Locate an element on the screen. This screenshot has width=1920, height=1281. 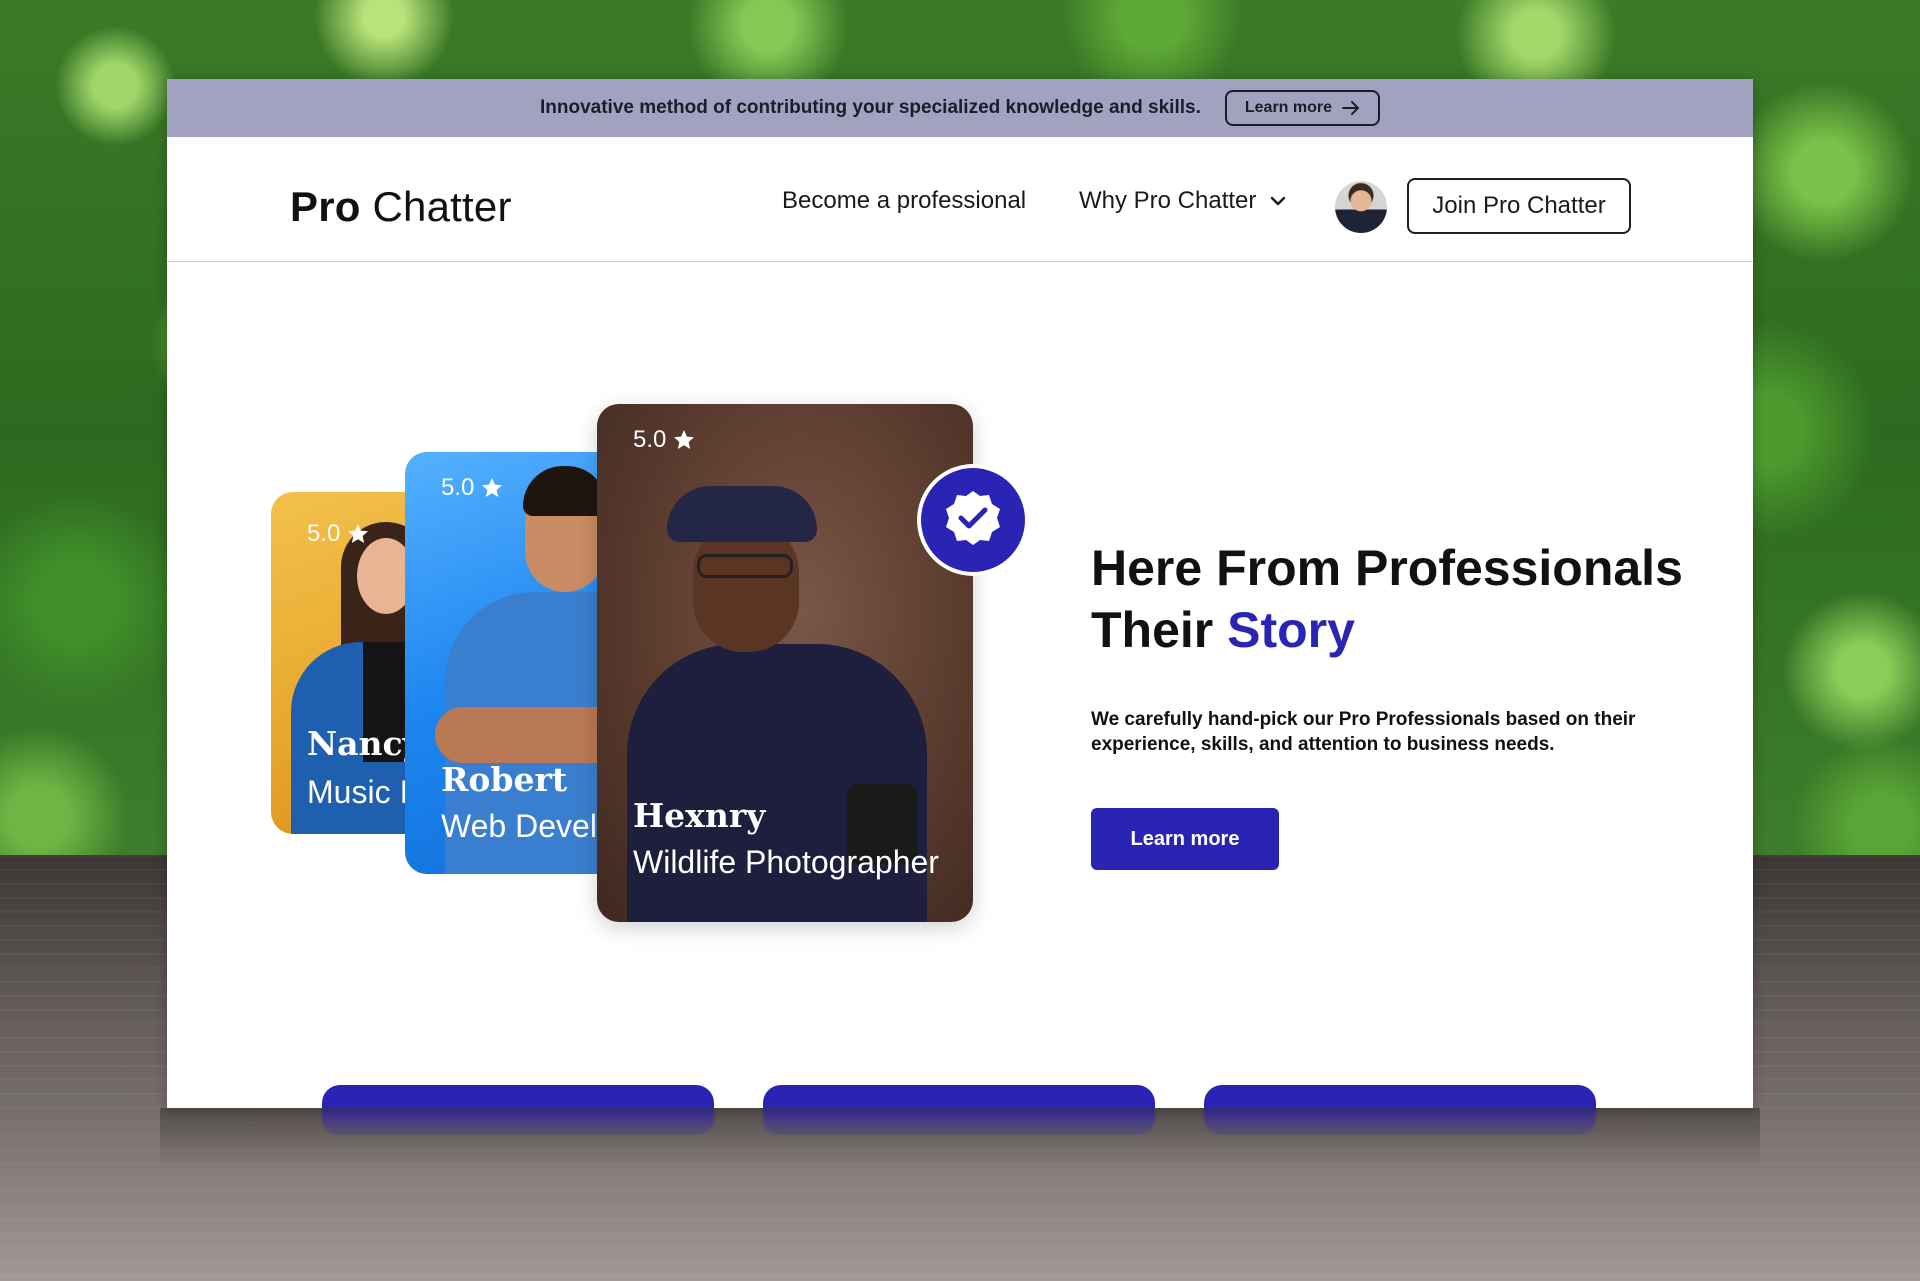
hero-heading-accent: Story is located at coordinates (1291, 630).